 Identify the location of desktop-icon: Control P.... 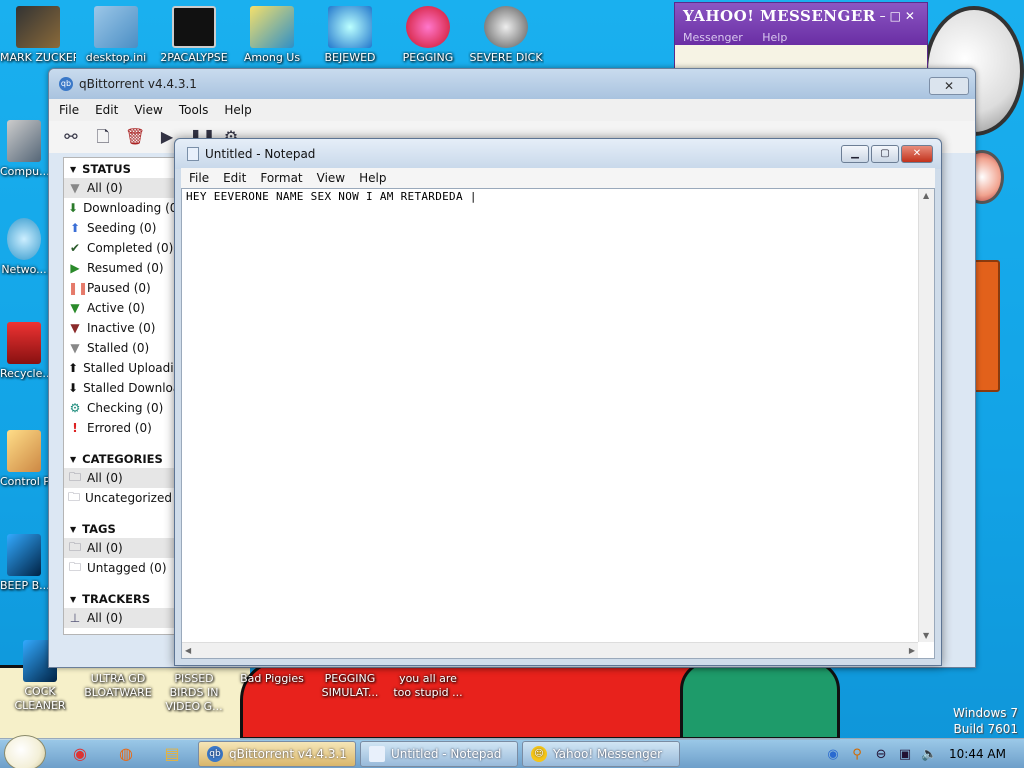
(24, 459).